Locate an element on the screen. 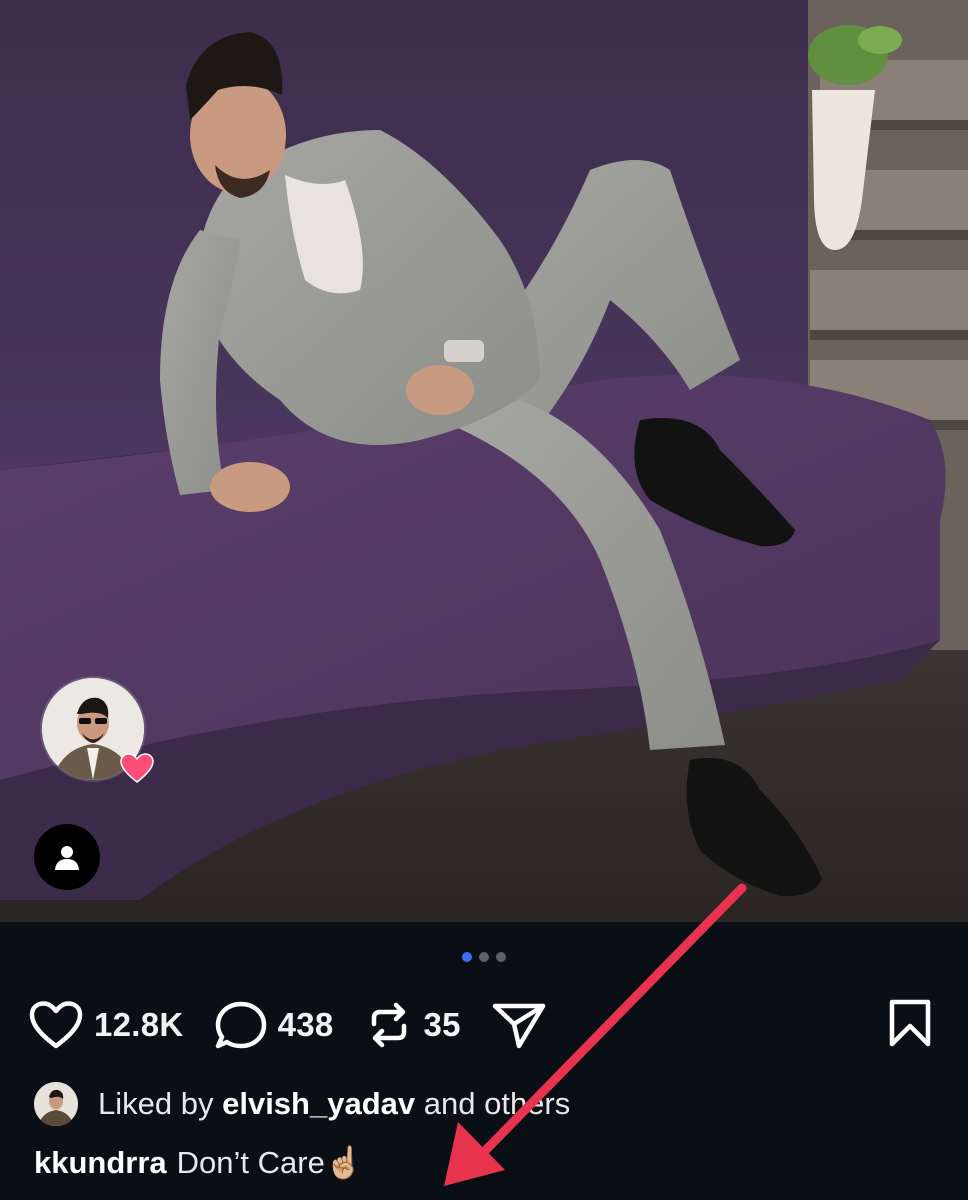  person-icon is located at coordinates (67, 858).